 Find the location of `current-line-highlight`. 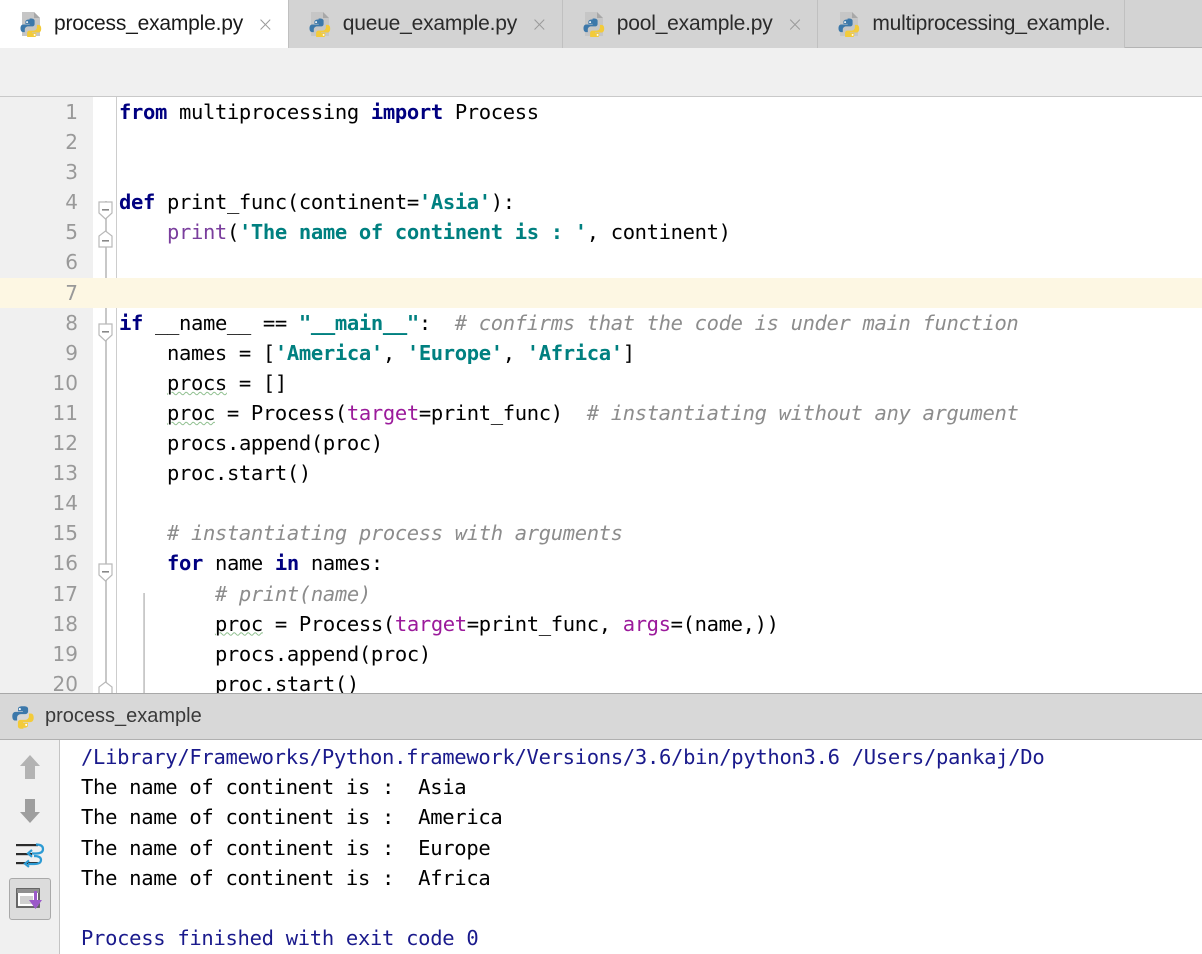

current-line-highlight is located at coordinates (601, 292).